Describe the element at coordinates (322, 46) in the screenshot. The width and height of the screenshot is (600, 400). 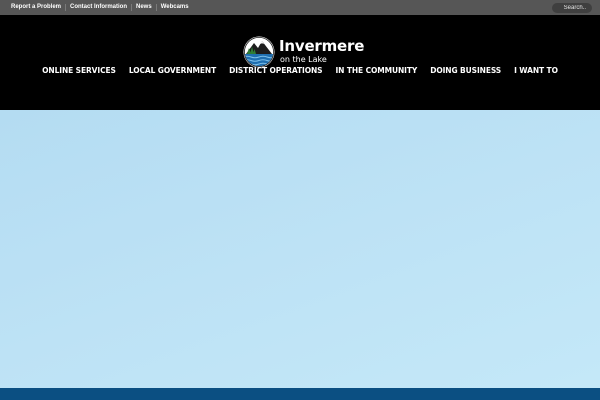
I see `brand-name: Invermere` at that location.